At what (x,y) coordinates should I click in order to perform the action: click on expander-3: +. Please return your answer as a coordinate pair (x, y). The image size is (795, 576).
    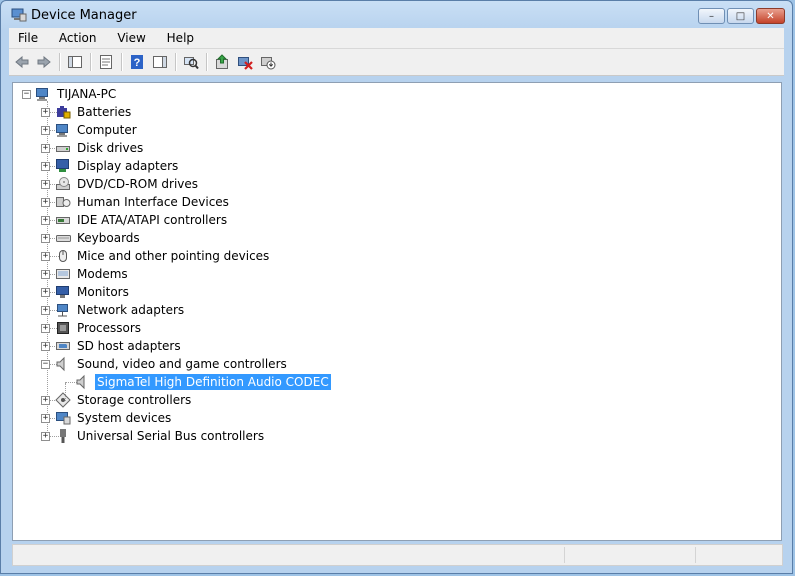
    Looking at the image, I should click on (45, 166).